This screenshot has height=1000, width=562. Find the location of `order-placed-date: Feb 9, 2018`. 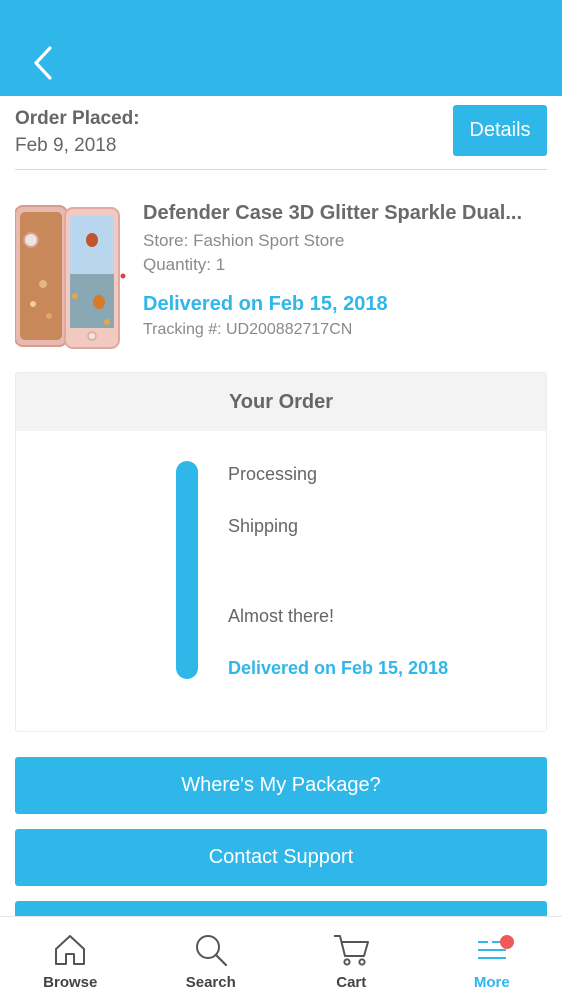

order-placed-date: Feb 9, 2018 is located at coordinates (66, 145).